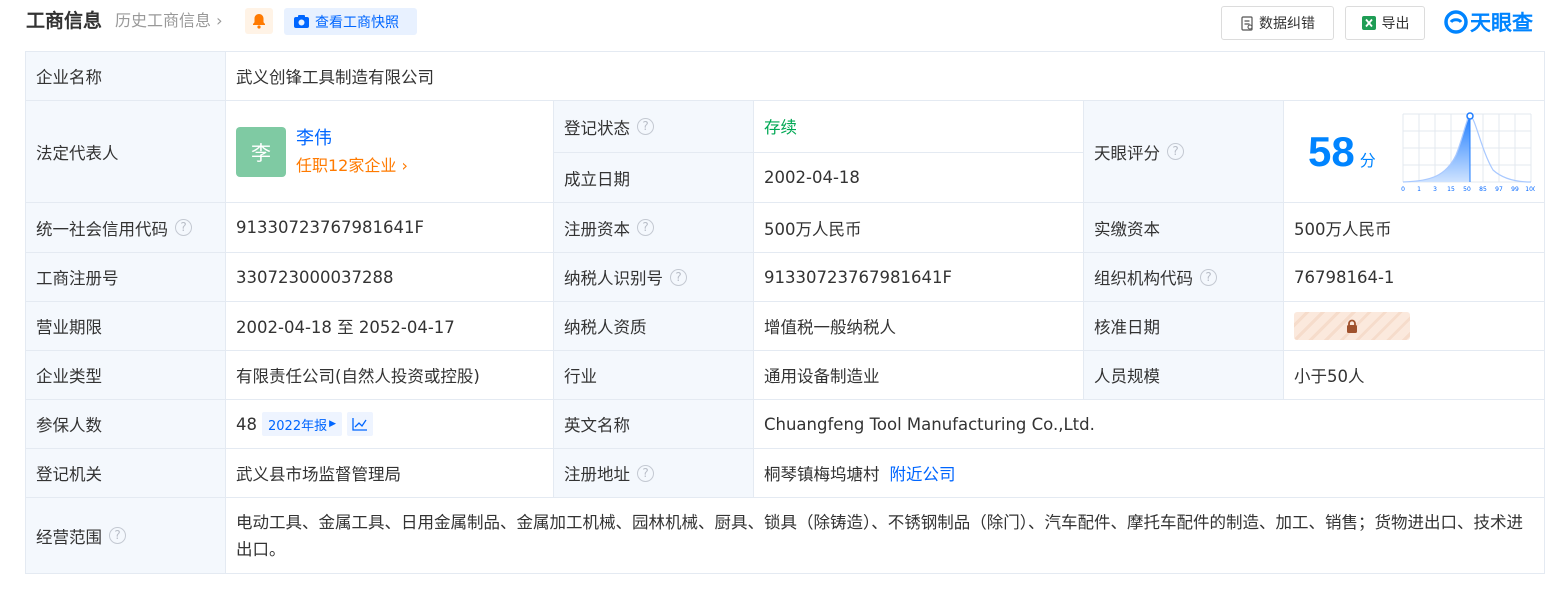 The width and height of the screenshot is (1551, 597). Describe the element at coordinates (597, 229) in the screenshot. I see `label-text: 注册资本` at that location.